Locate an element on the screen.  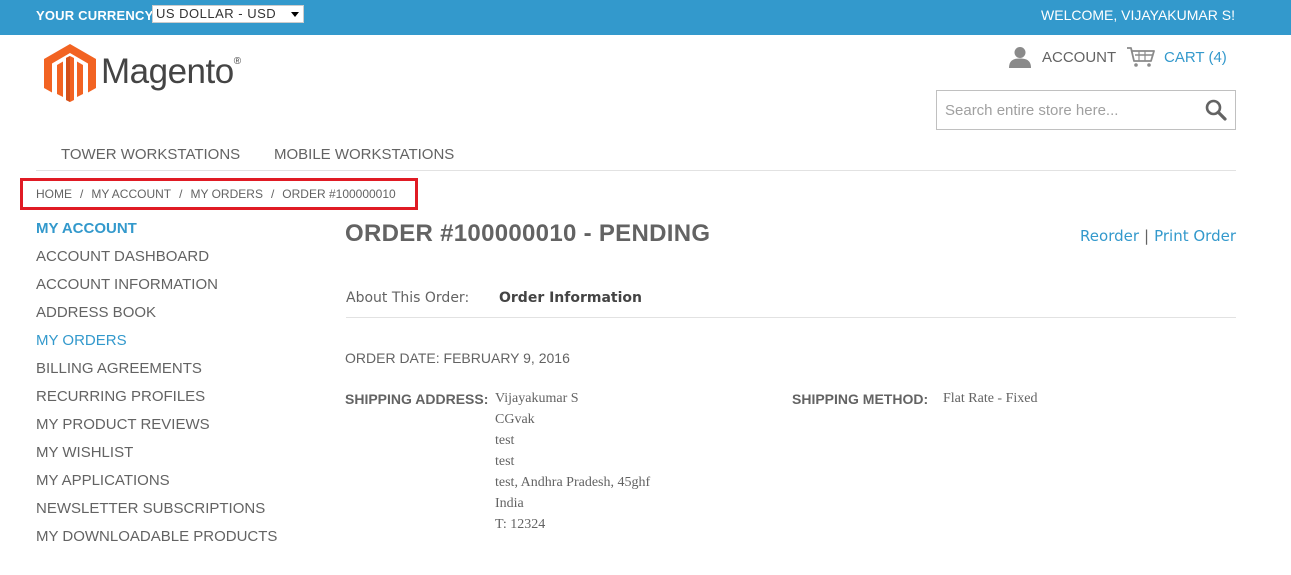
breadcrumb-home: HOME is located at coordinates (54, 194).